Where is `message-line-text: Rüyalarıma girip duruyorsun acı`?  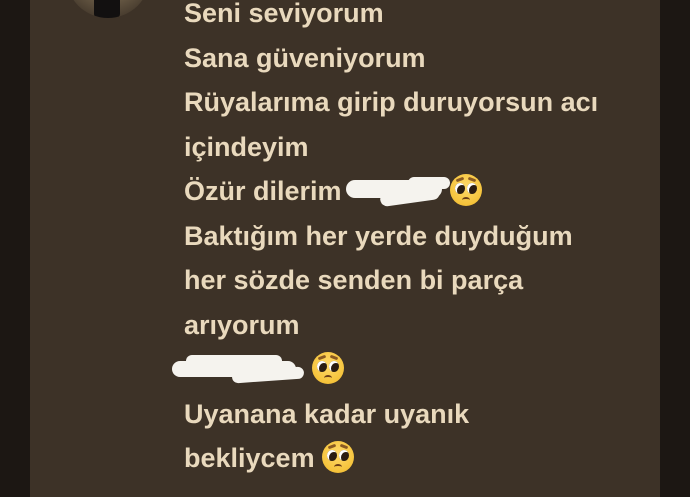
message-line-text: Rüyalarıma girip duruyorsun acı is located at coordinates (391, 102).